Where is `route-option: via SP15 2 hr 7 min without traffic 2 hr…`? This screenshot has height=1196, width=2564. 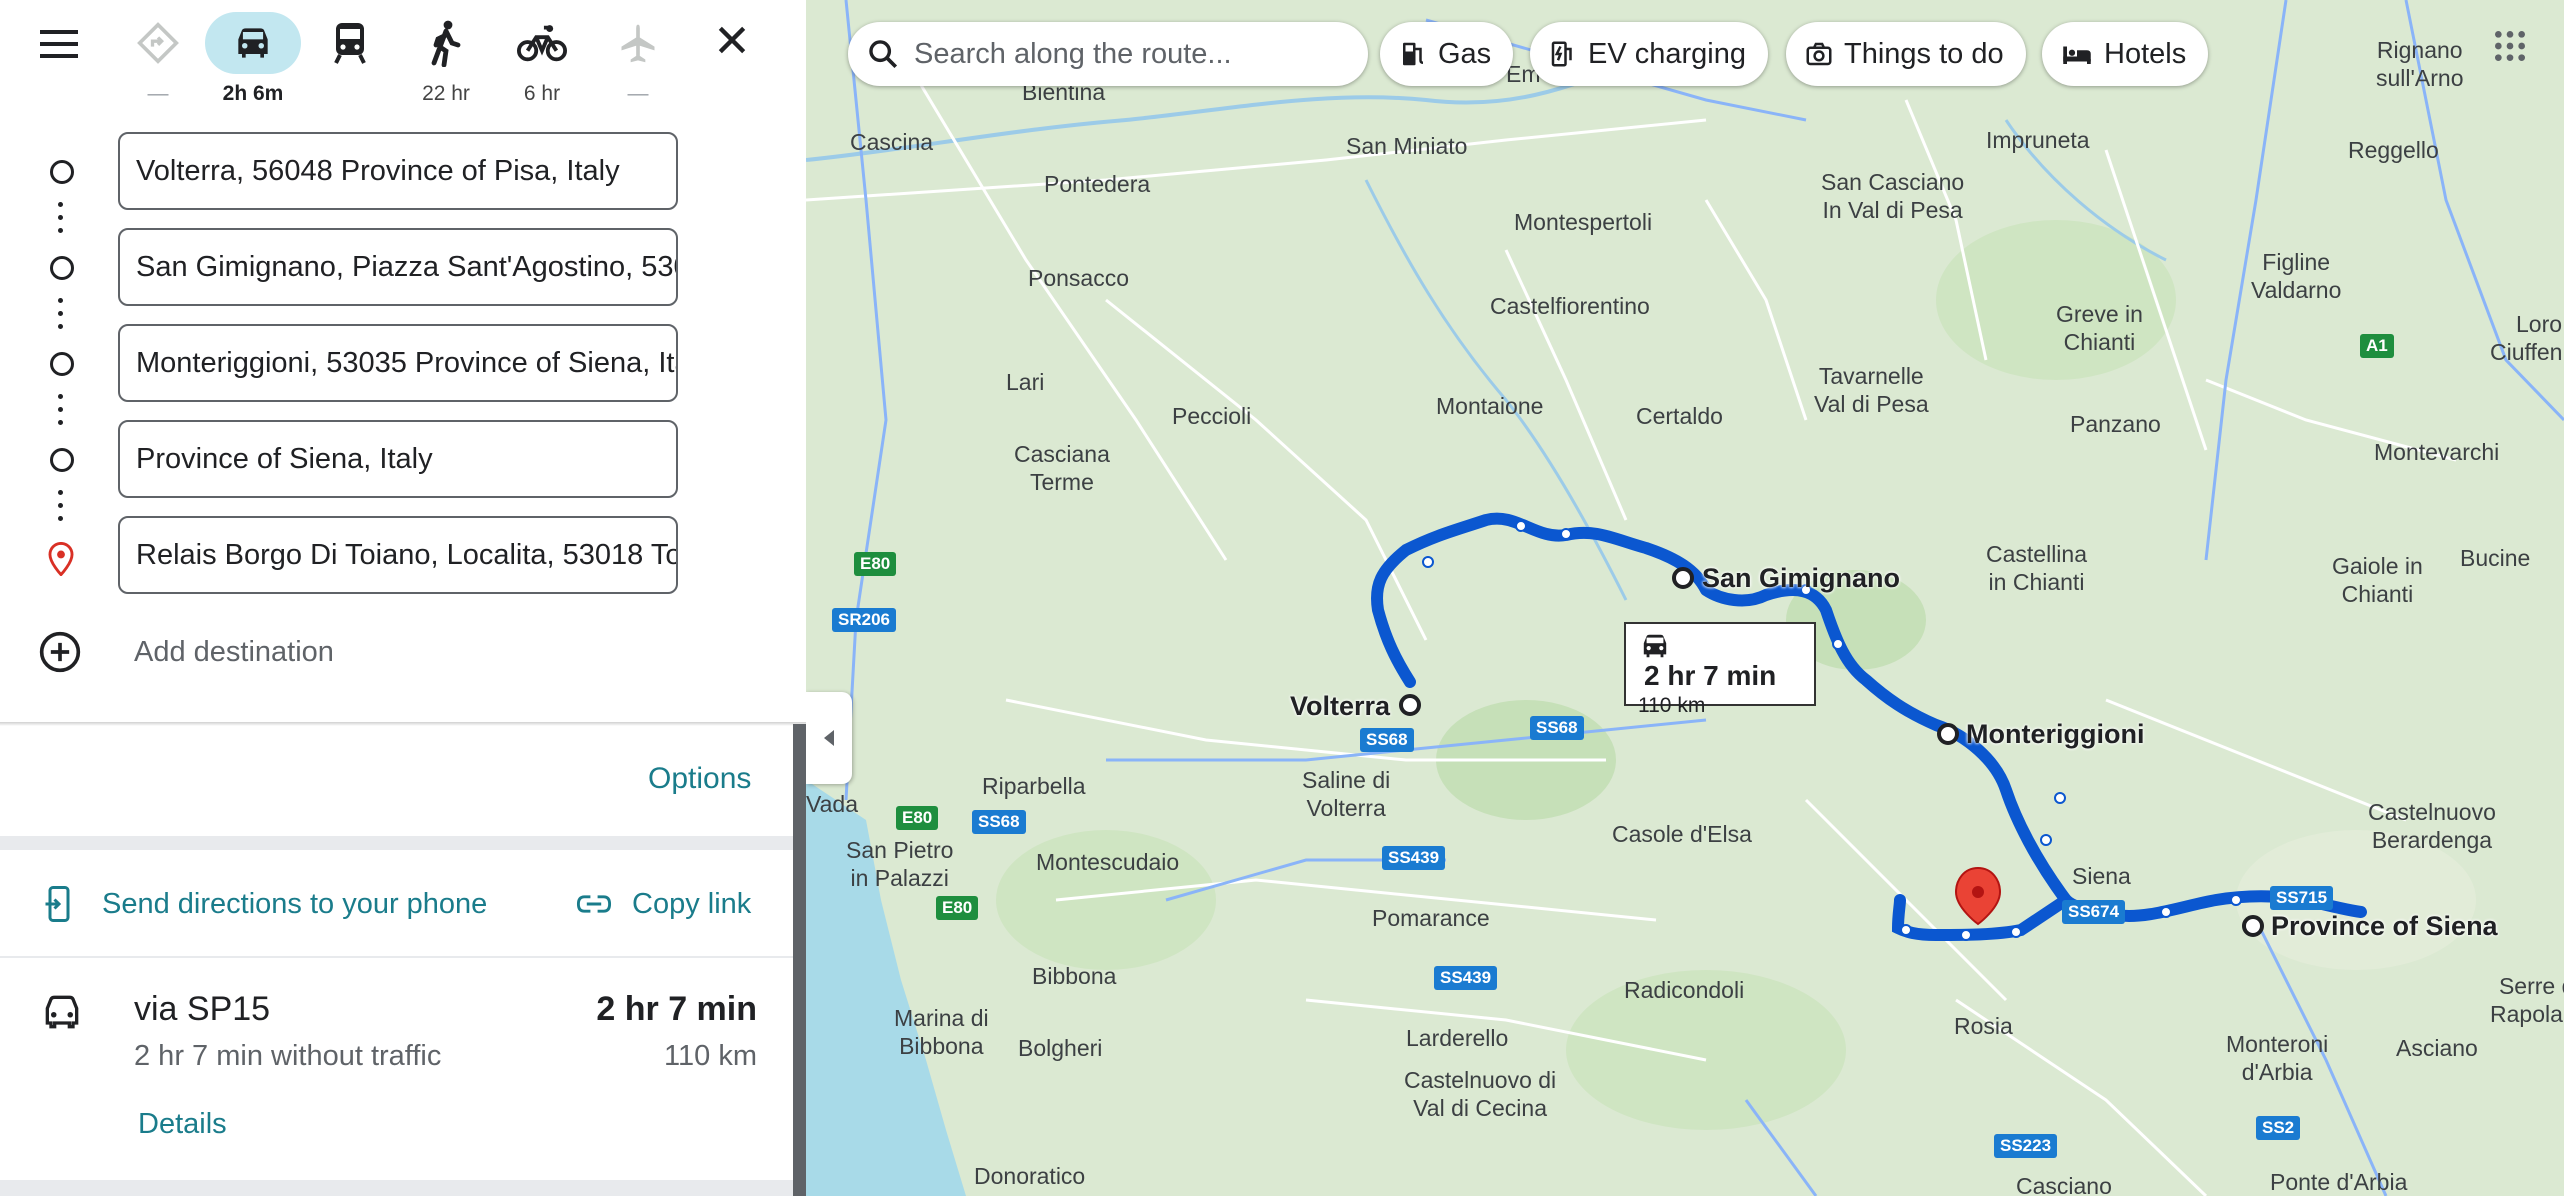
route-option: via SP15 2 hr 7 min without traffic 2 hr… is located at coordinates (396, 1070).